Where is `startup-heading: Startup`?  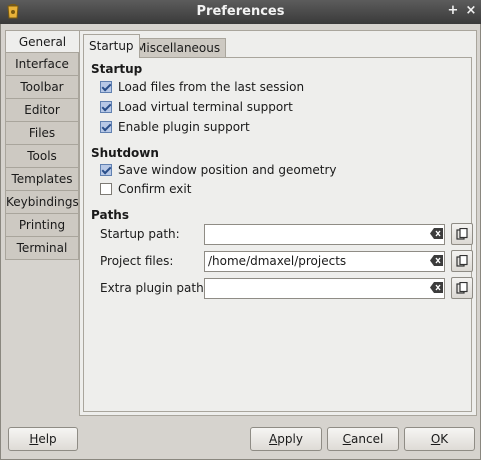
startup-heading: Startup is located at coordinates (117, 69).